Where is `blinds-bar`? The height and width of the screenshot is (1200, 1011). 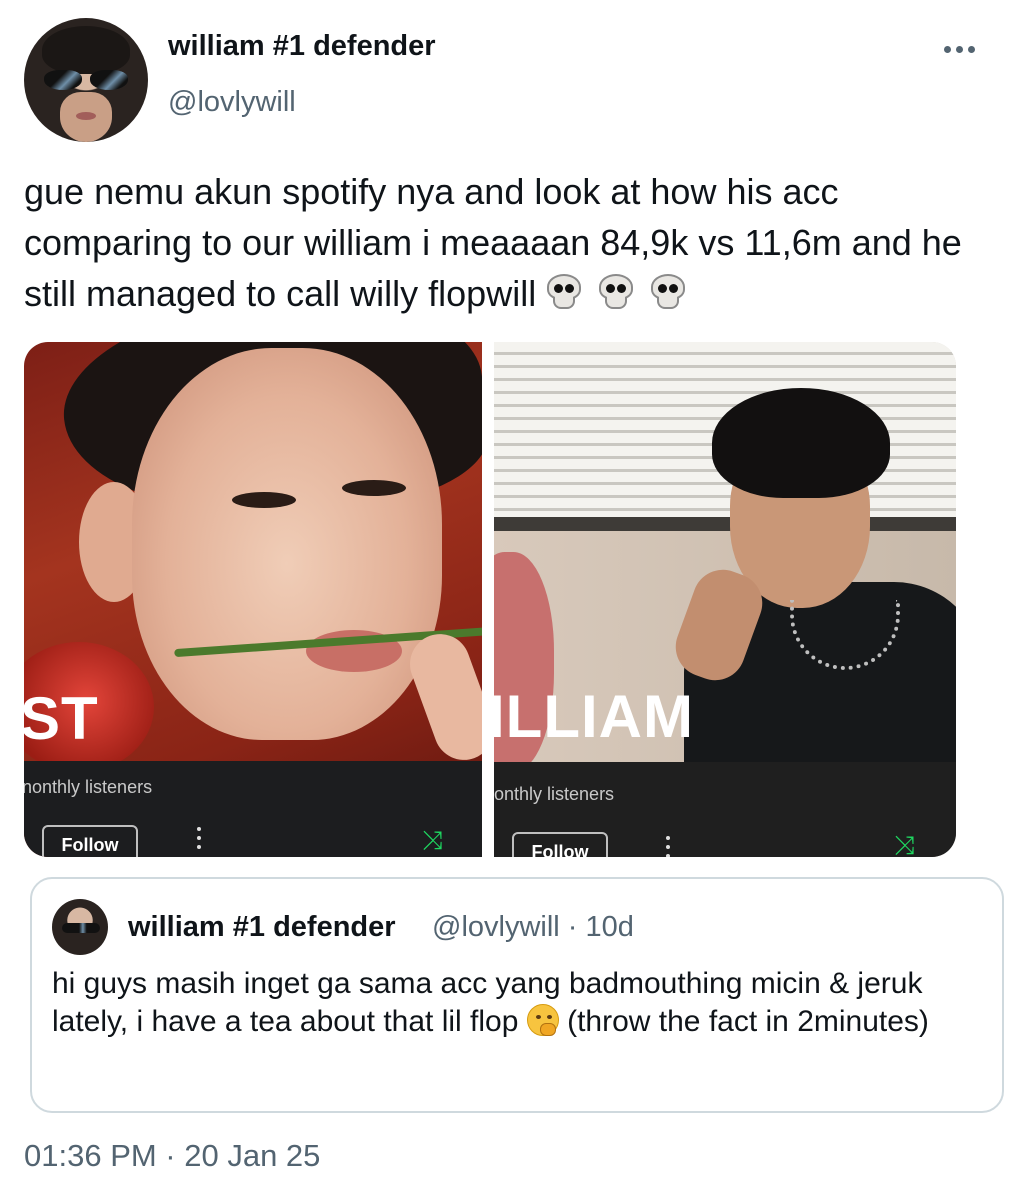 blinds-bar is located at coordinates (725, 524).